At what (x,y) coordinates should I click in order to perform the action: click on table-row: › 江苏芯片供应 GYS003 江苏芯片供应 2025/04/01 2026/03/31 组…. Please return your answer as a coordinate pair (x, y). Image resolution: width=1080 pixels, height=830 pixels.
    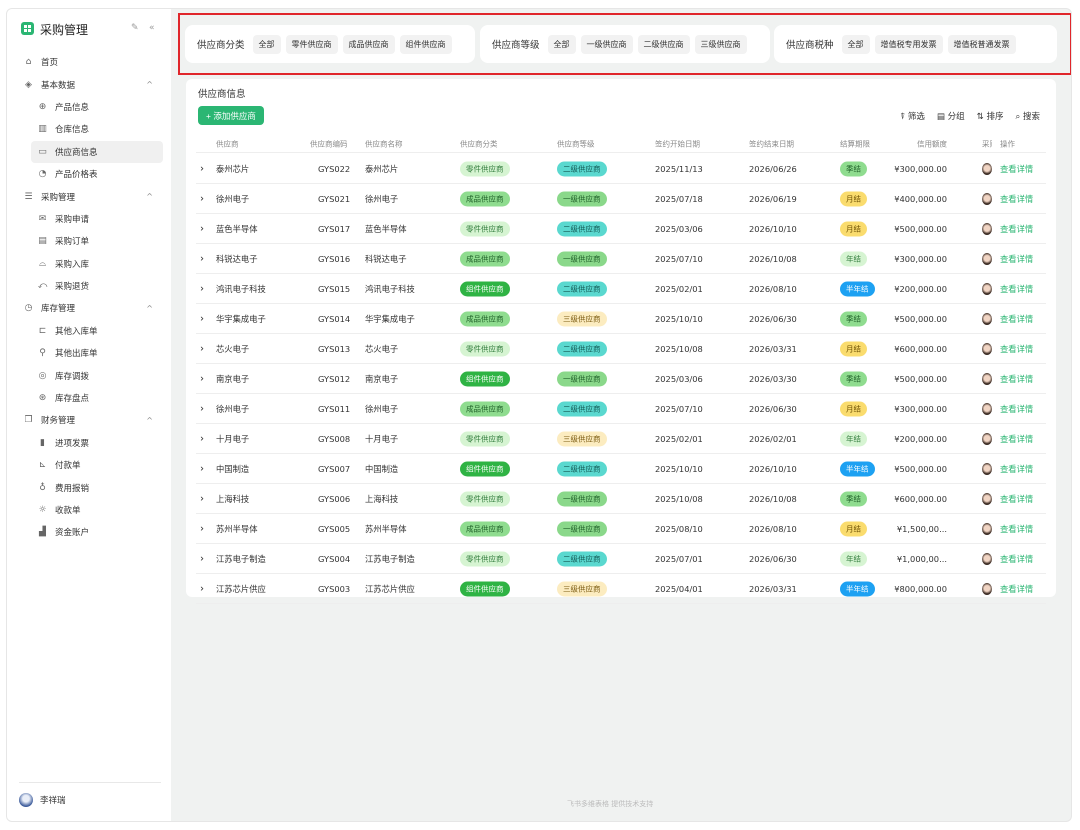
    Looking at the image, I should click on (621, 589).